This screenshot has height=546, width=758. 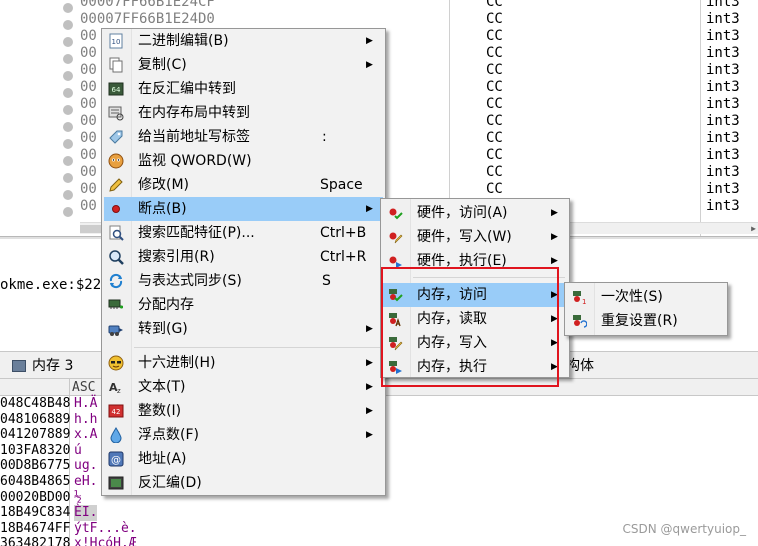 What do you see at coordinates (646, 321) in the screenshot?
I see `menu-item-restore: 重复设置(R)` at bounding box center [646, 321].